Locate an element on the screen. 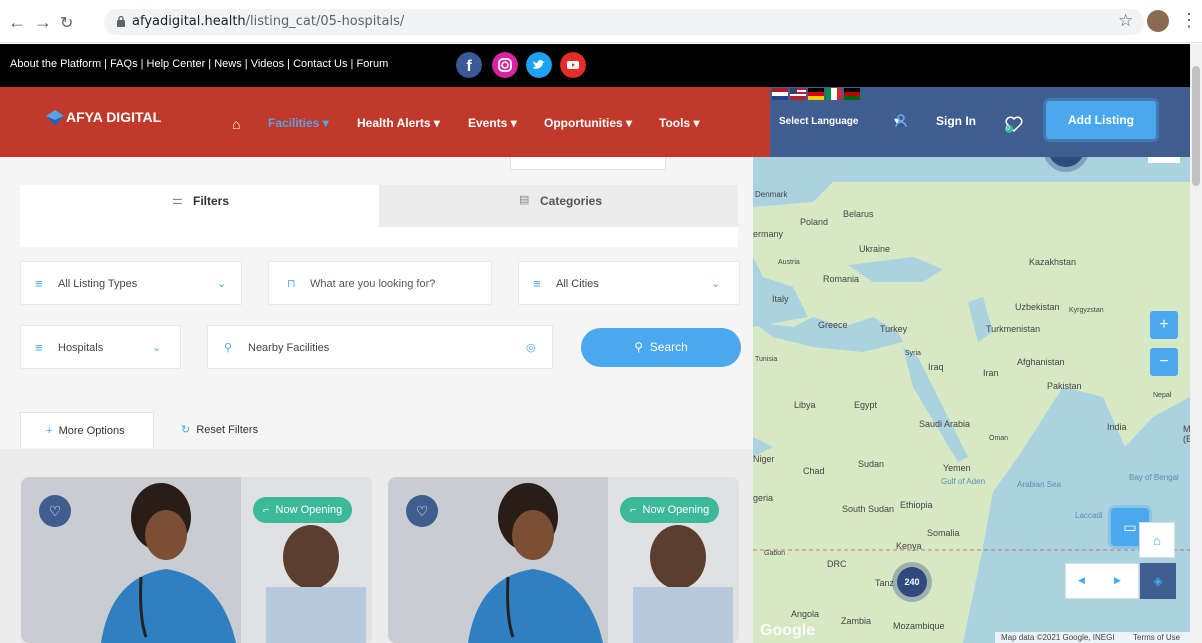  map-cluster-marker: 240 is located at coordinates (912, 582).